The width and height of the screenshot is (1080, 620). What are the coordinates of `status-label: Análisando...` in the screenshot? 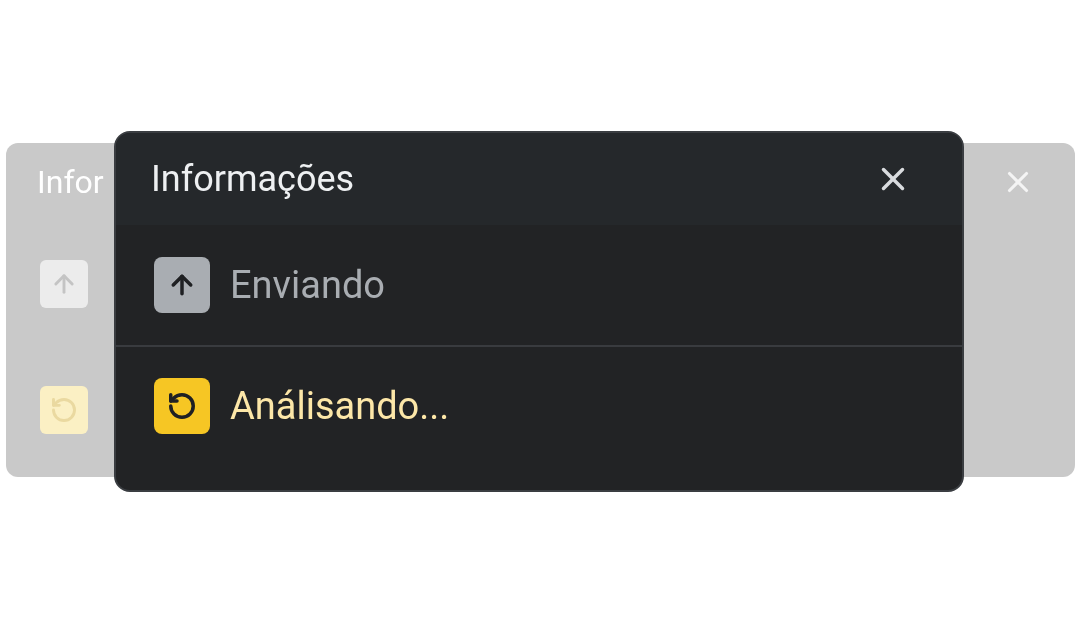 It's located at (340, 406).